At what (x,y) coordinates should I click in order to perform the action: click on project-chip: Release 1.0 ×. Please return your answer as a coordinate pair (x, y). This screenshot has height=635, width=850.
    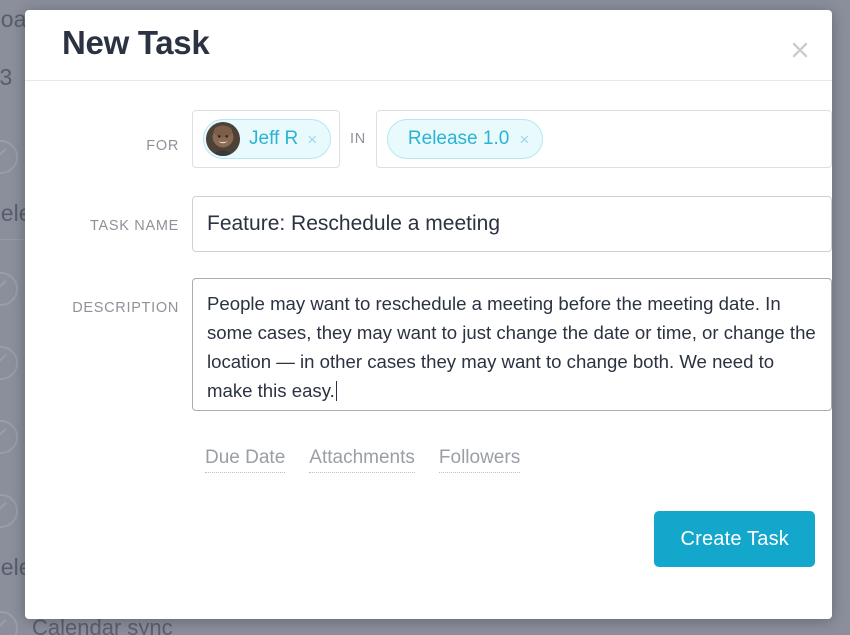
    Looking at the image, I should click on (465, 139).